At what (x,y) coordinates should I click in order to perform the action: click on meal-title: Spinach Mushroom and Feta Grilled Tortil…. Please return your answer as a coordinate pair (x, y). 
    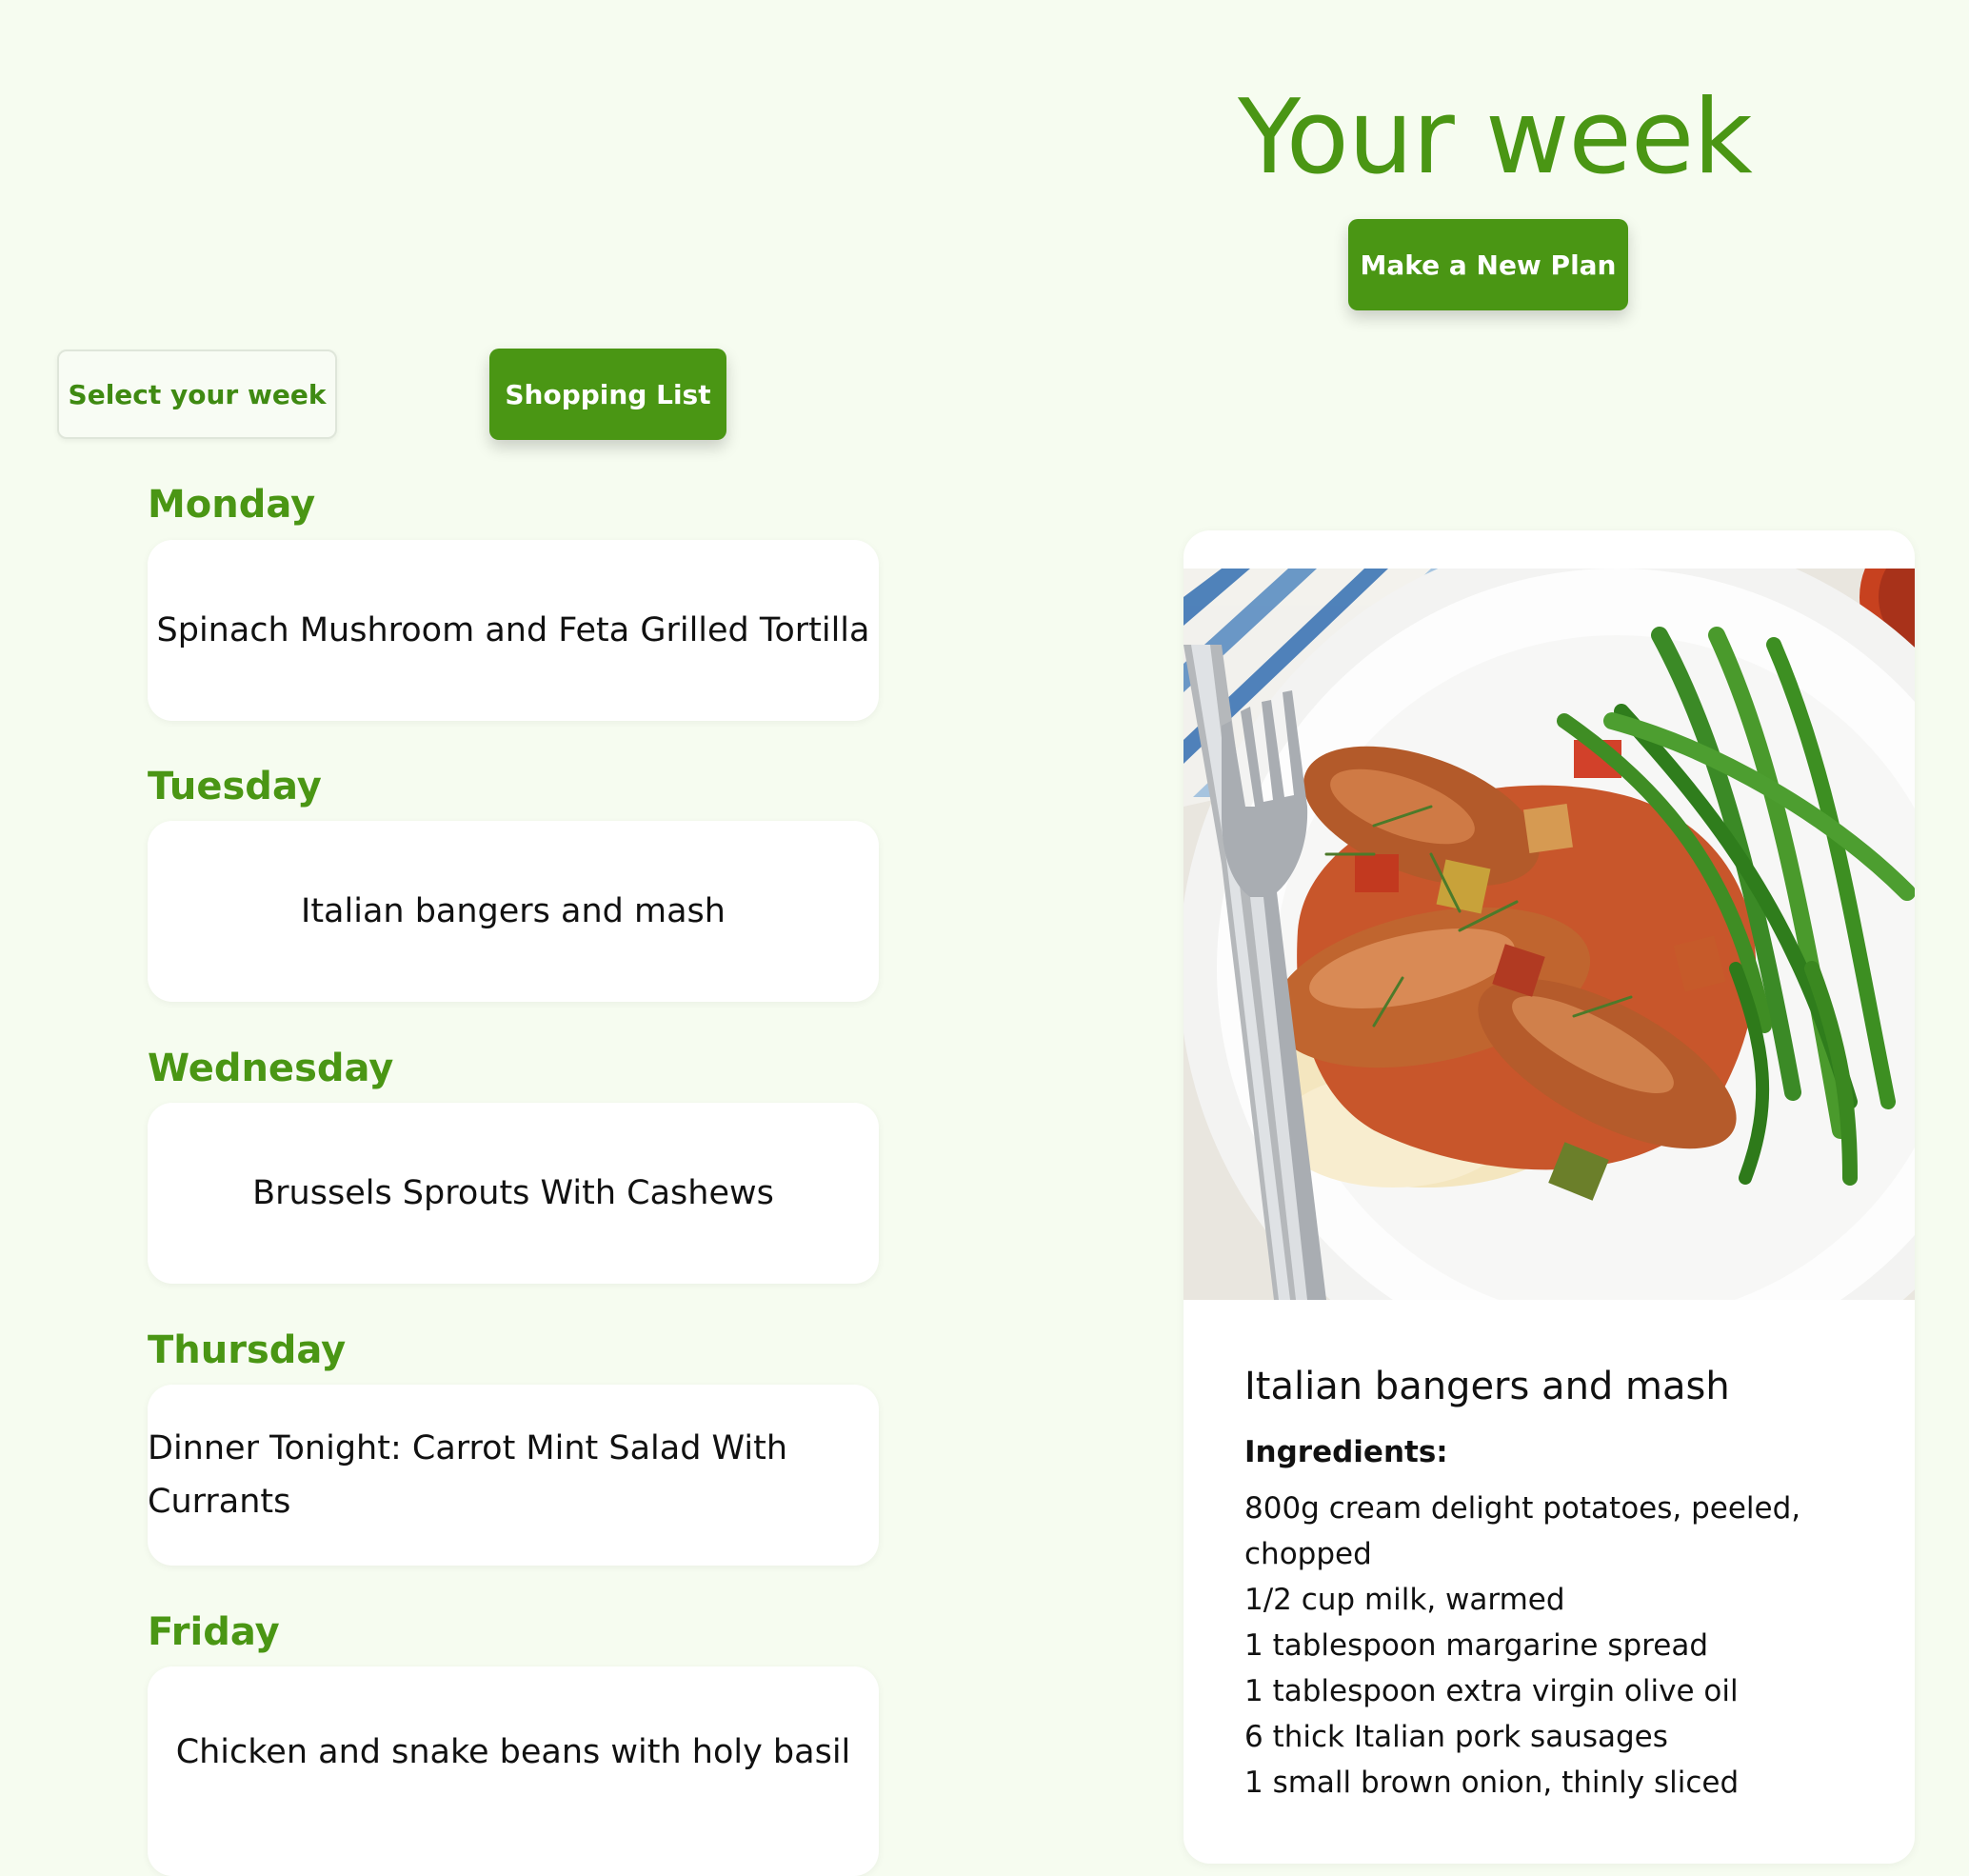
    Looking at the image, I should click on (513, 630).